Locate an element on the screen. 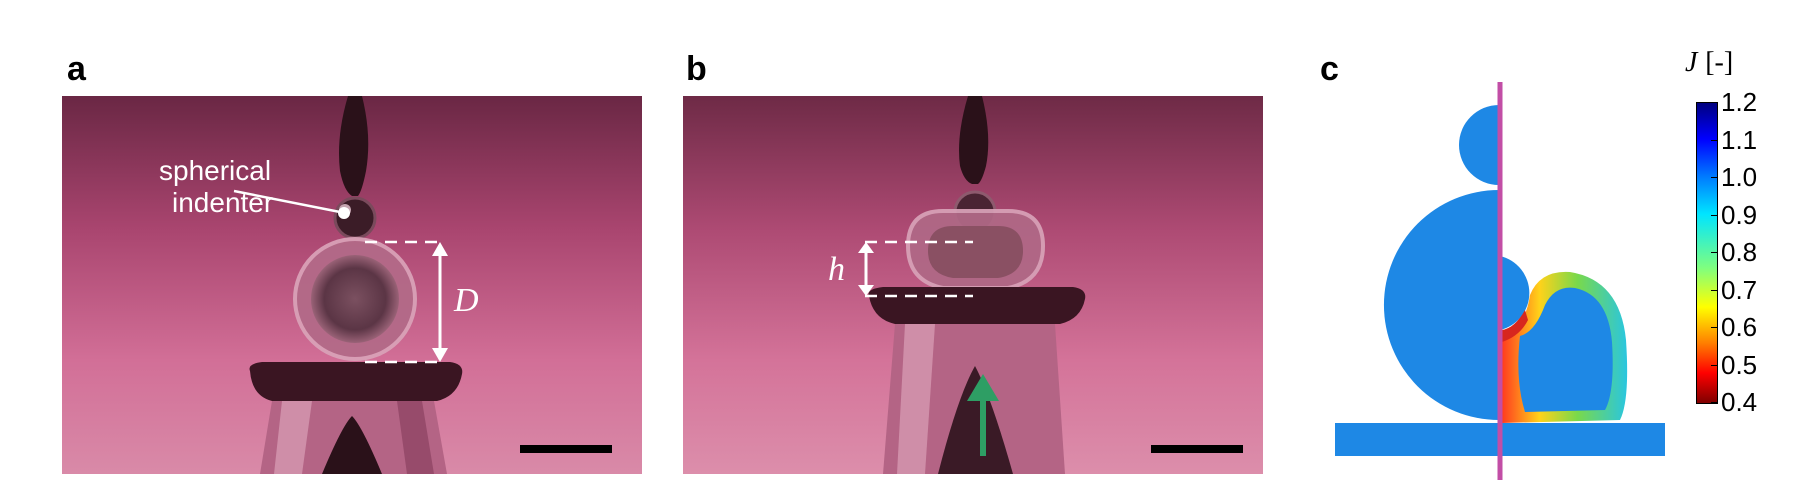 The width and height of the screenshot is (1808, 500). colorbar-tick-label: 1.2 is located at coordinates (1739, 102).